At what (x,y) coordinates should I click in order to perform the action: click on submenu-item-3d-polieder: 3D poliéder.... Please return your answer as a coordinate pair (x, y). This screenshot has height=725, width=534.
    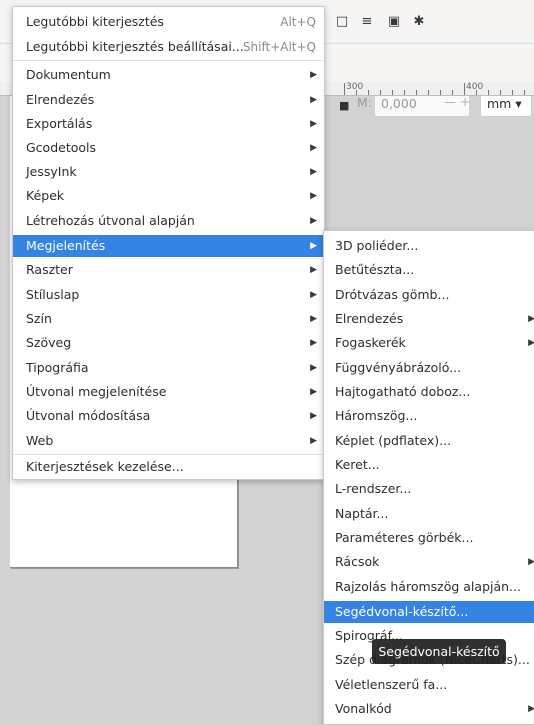
    Looking at the image, I should click on (429, 246).